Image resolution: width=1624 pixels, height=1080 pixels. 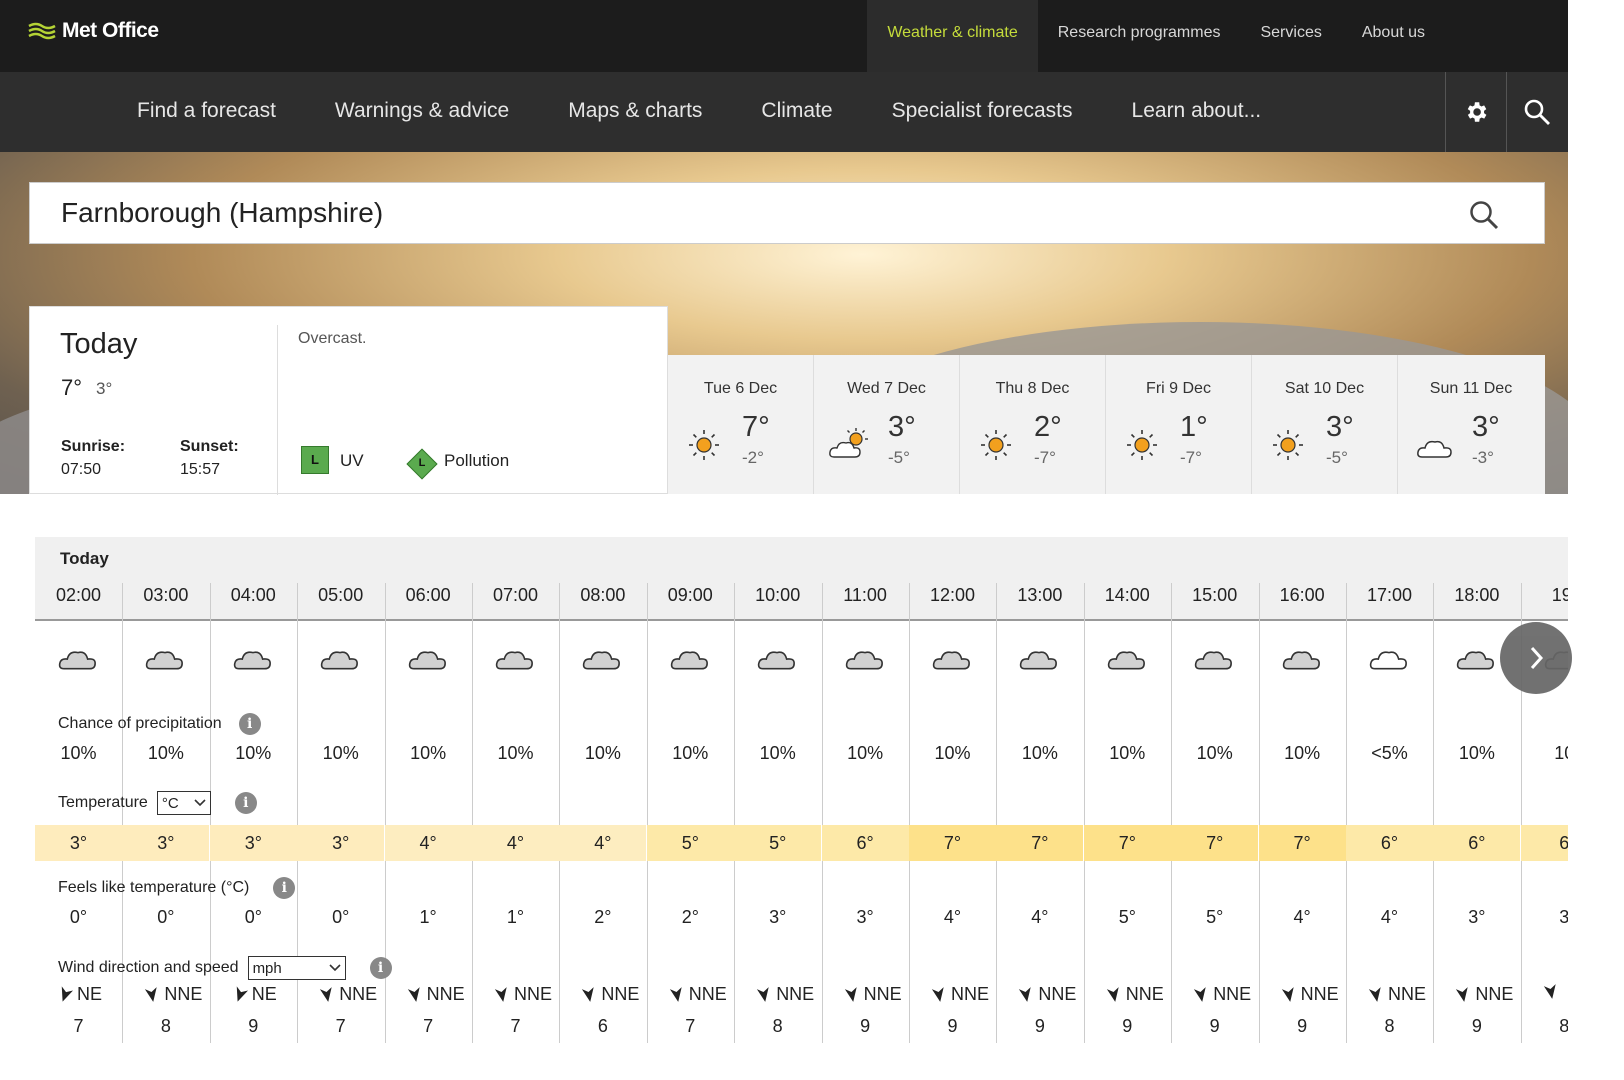 What do you see at coordinates (332, 338) in the screenshot?
I see `today-description: Overcast.` at bounding box center [332, 338].